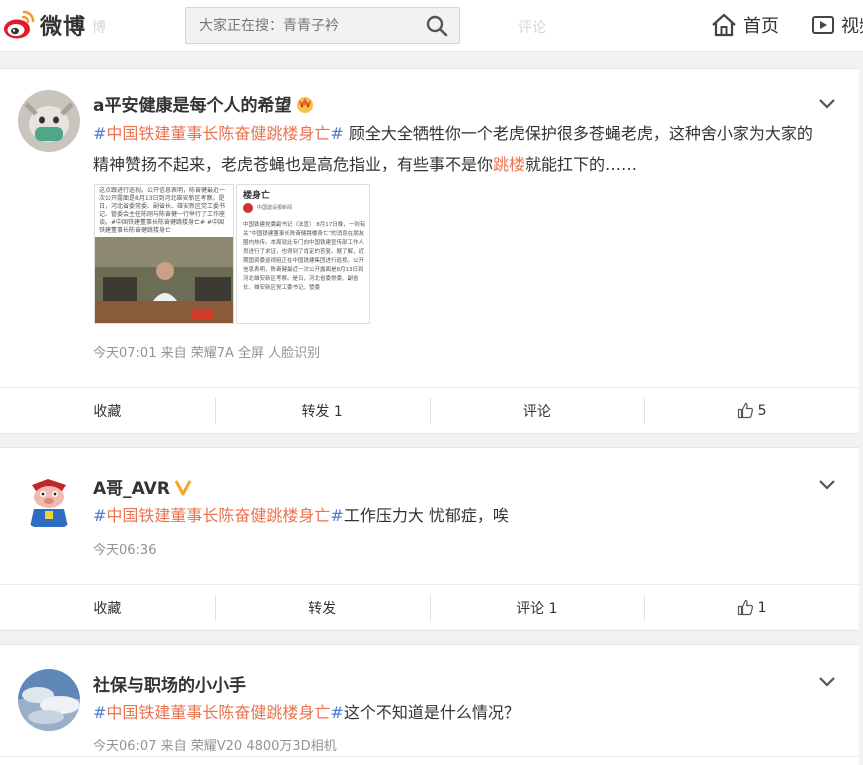 This screenshot has width=863, height=765. Describe the element at coordinates (183, 487) in the screenshot. I see `verified-v-icon` at that location.